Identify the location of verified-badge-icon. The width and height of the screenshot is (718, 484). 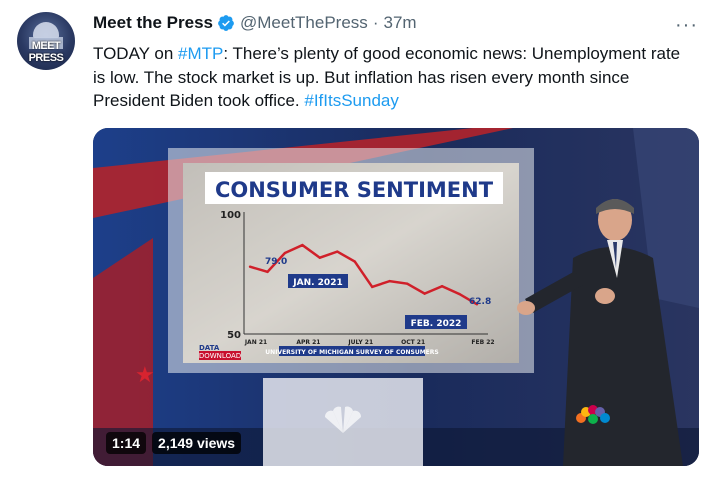
(226, 23).